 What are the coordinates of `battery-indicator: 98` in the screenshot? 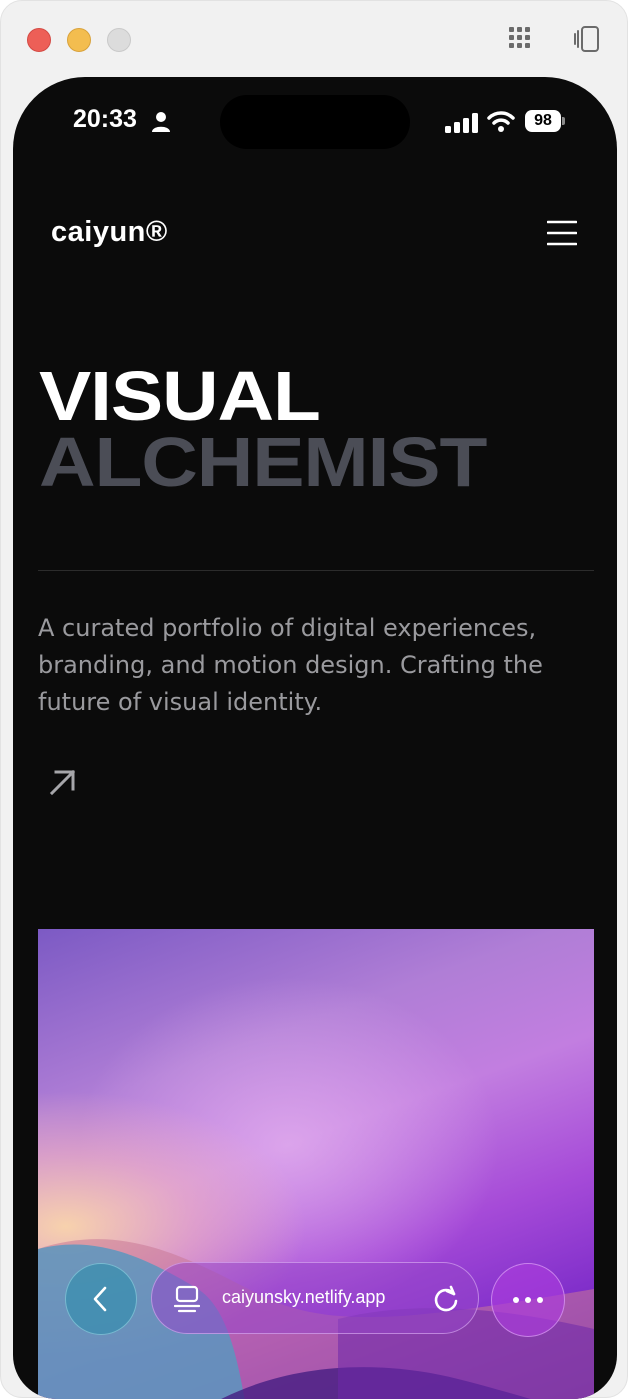 It's located at (545, 121).